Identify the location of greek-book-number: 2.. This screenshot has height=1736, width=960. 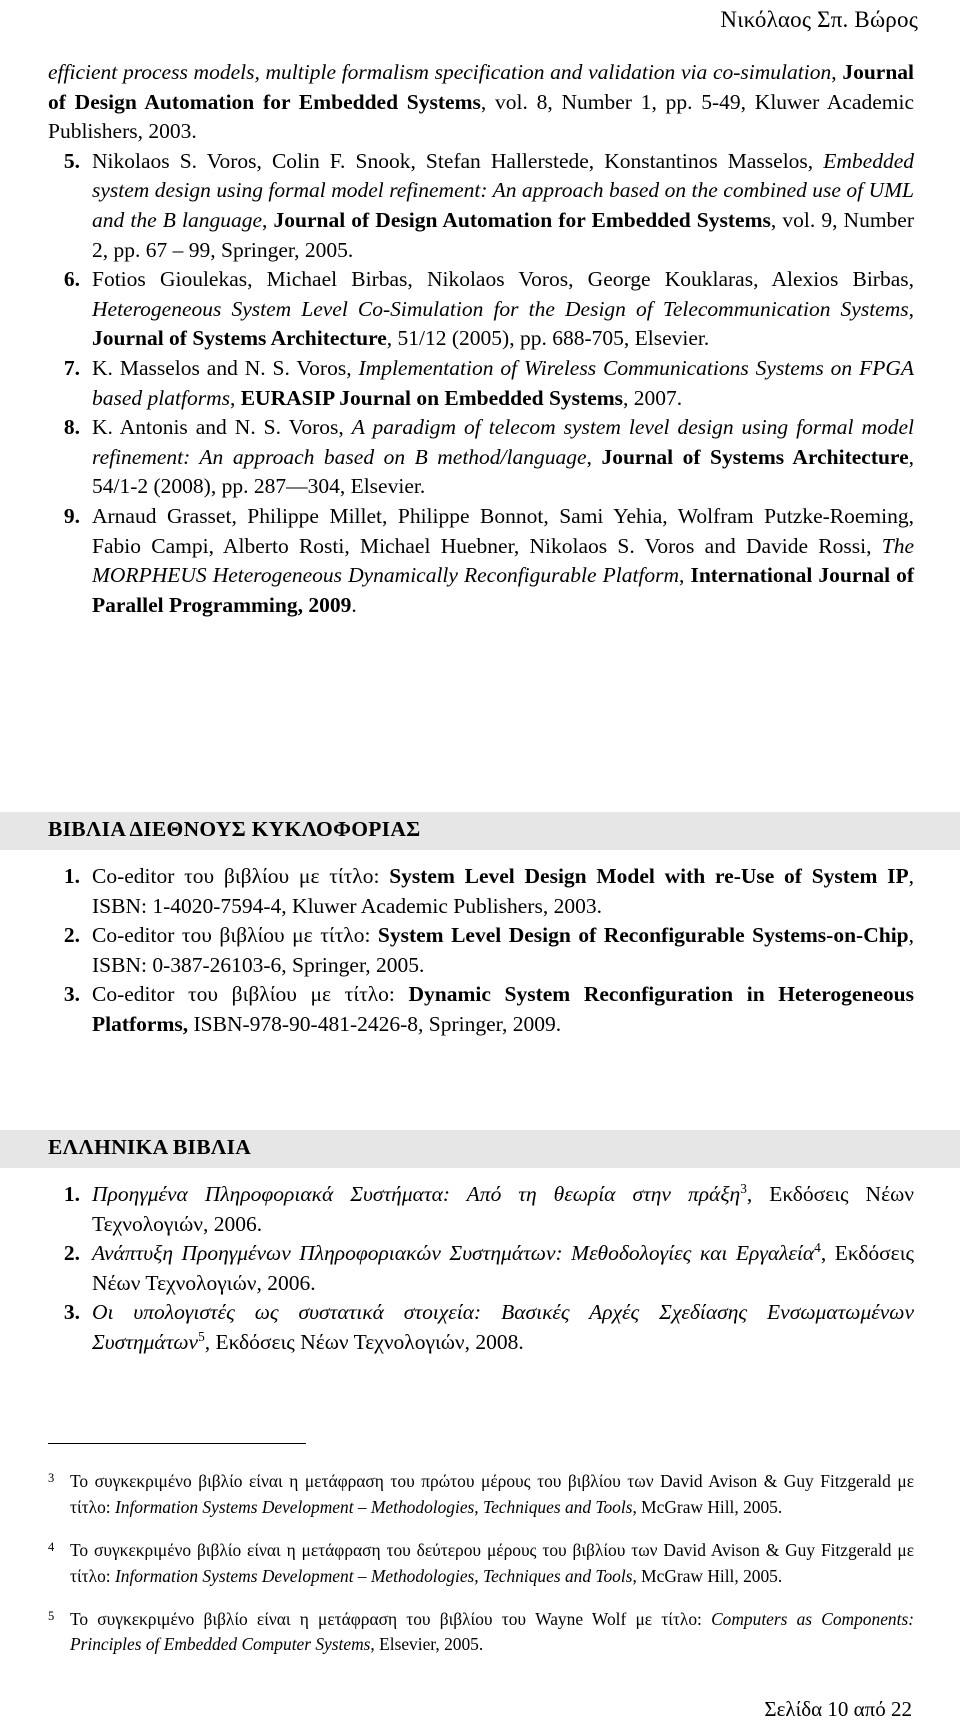
(71, 1253).